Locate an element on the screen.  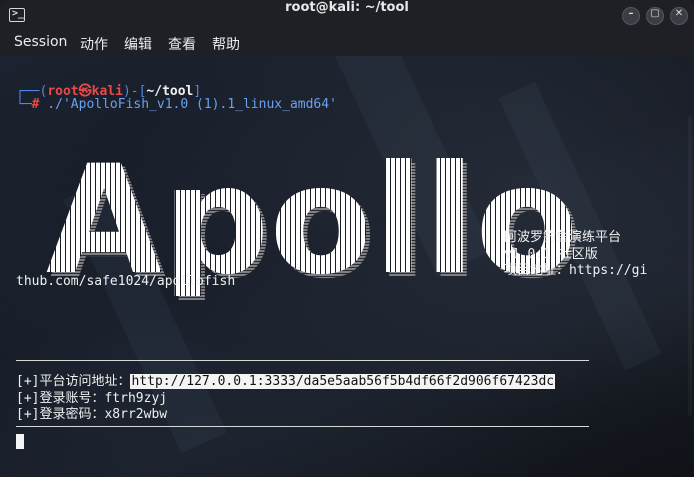
minimize-icon: – is located at coordinates (631, 13).